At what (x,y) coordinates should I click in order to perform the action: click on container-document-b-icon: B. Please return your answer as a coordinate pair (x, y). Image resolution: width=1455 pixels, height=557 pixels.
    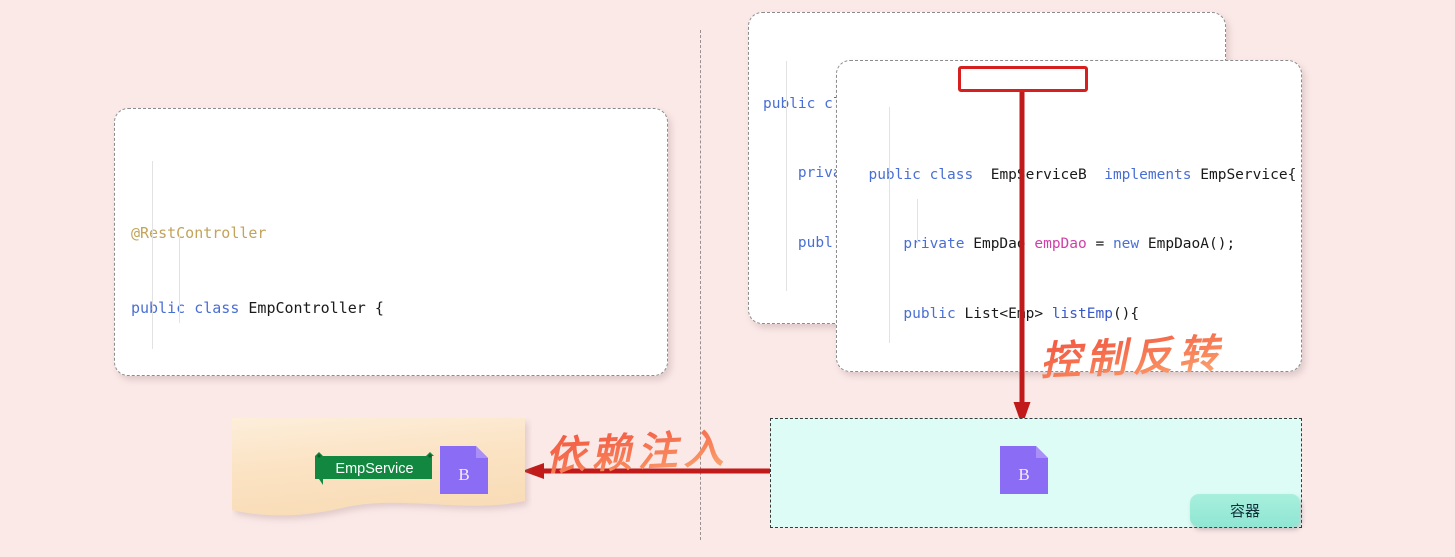
    Looking at the image, I should click on (1024, 470).